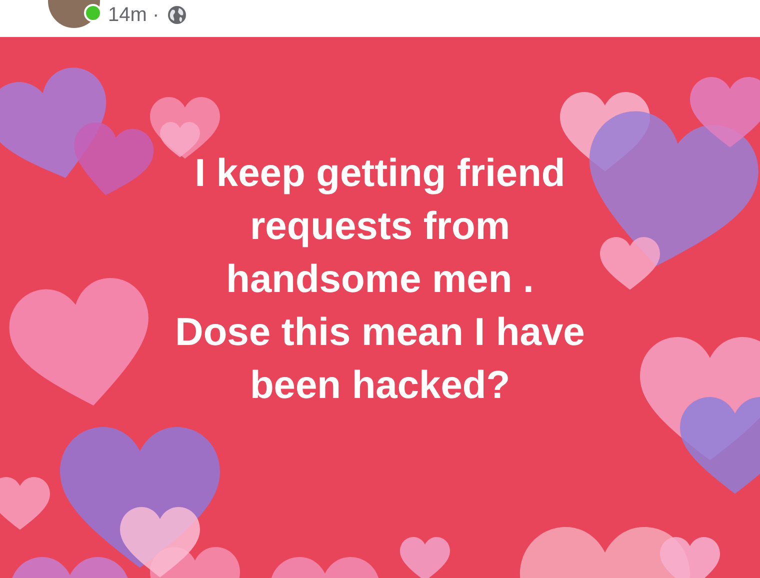 The height and width of the screenshot is (578, 760). Describe the element at coordinates (177, 15) in the screenshot. I see `globe-icon` at that location.